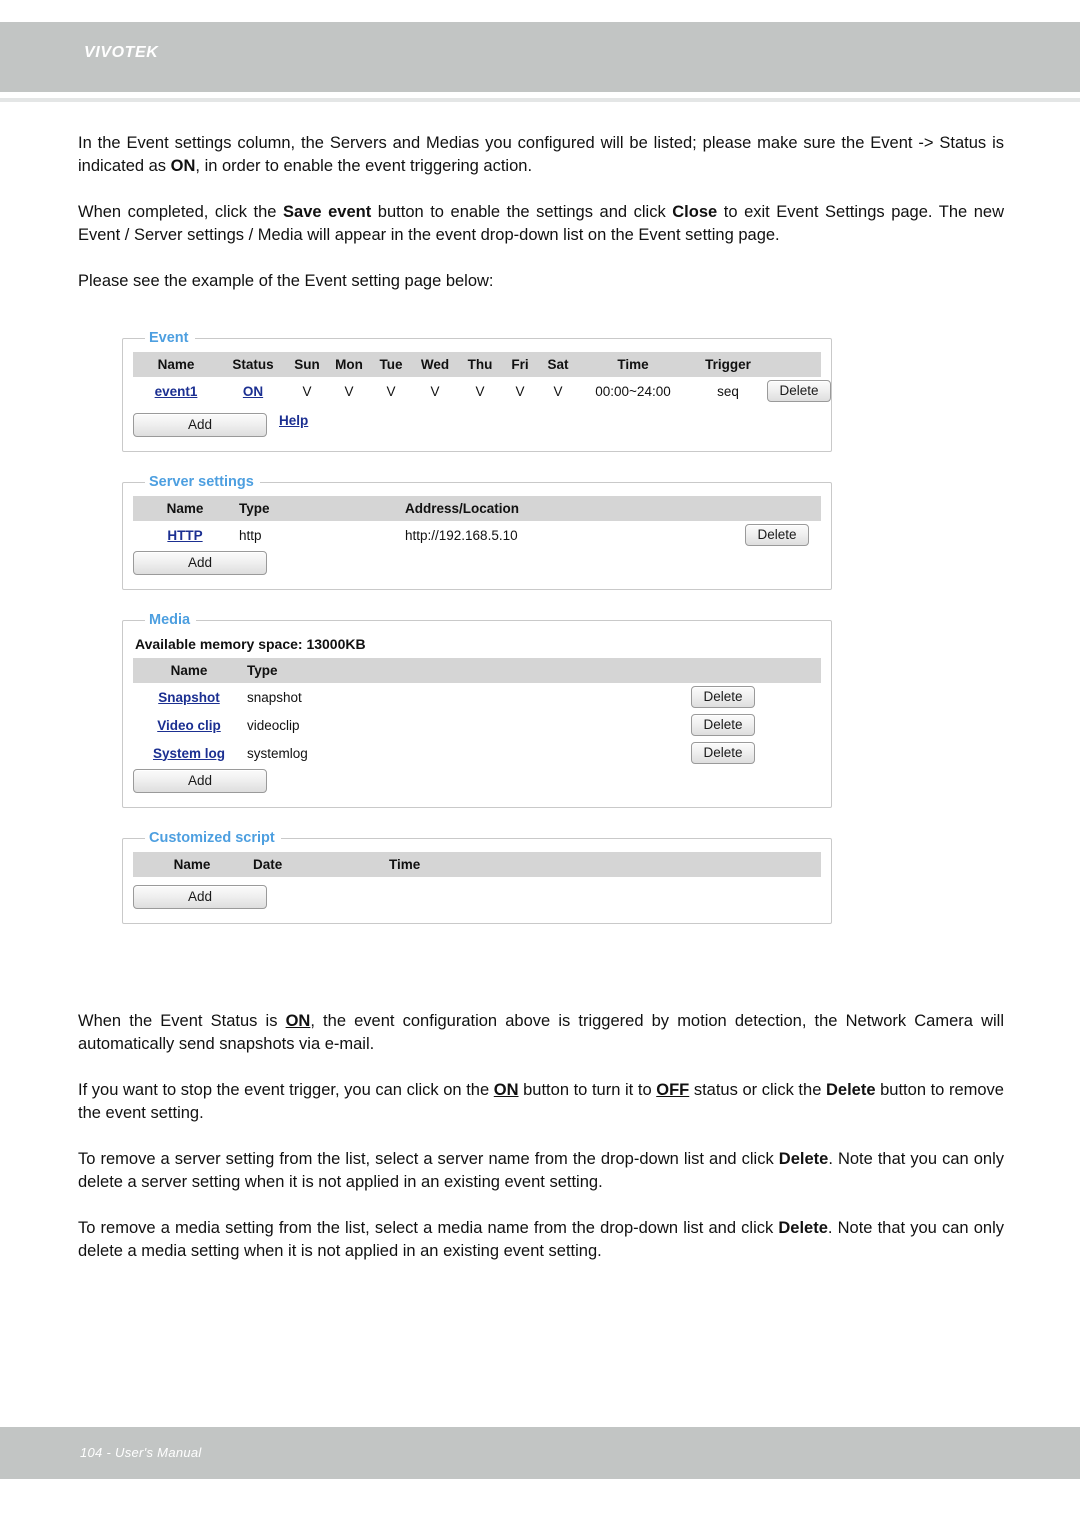  I want to click on media-row-name-cell-0: Snapshot, so click(189, 697).